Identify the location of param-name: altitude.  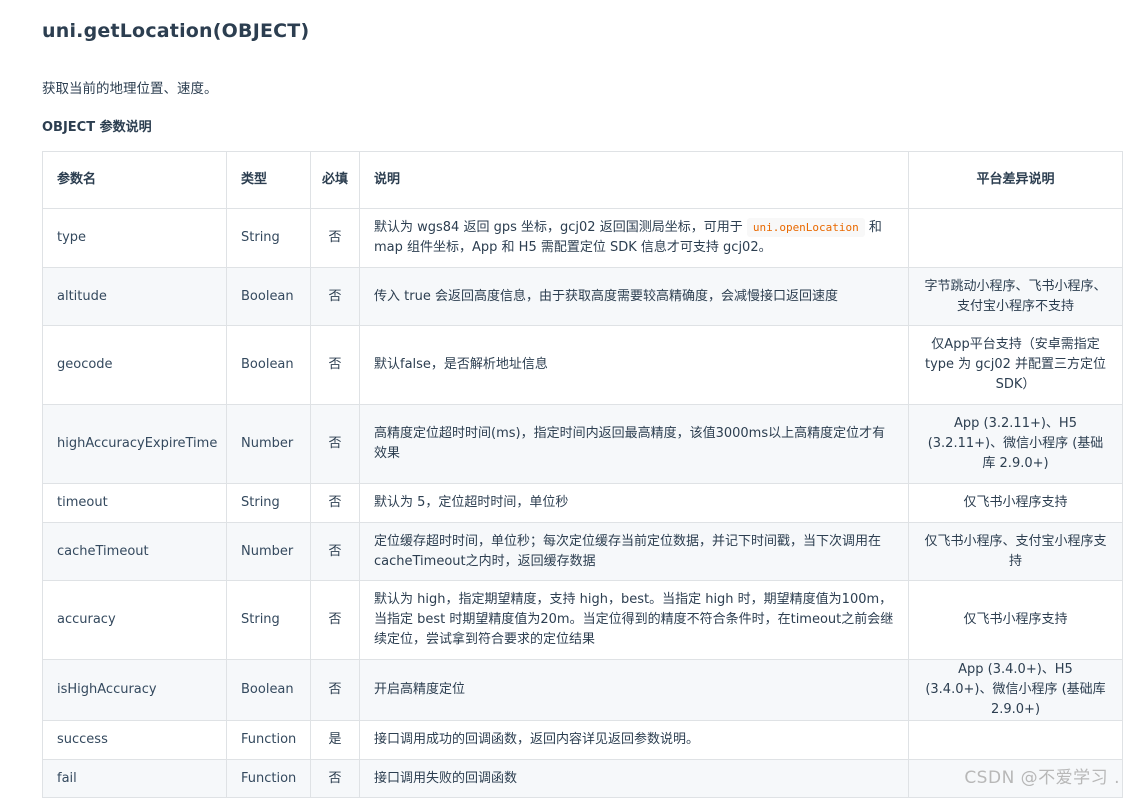
(134, 296).